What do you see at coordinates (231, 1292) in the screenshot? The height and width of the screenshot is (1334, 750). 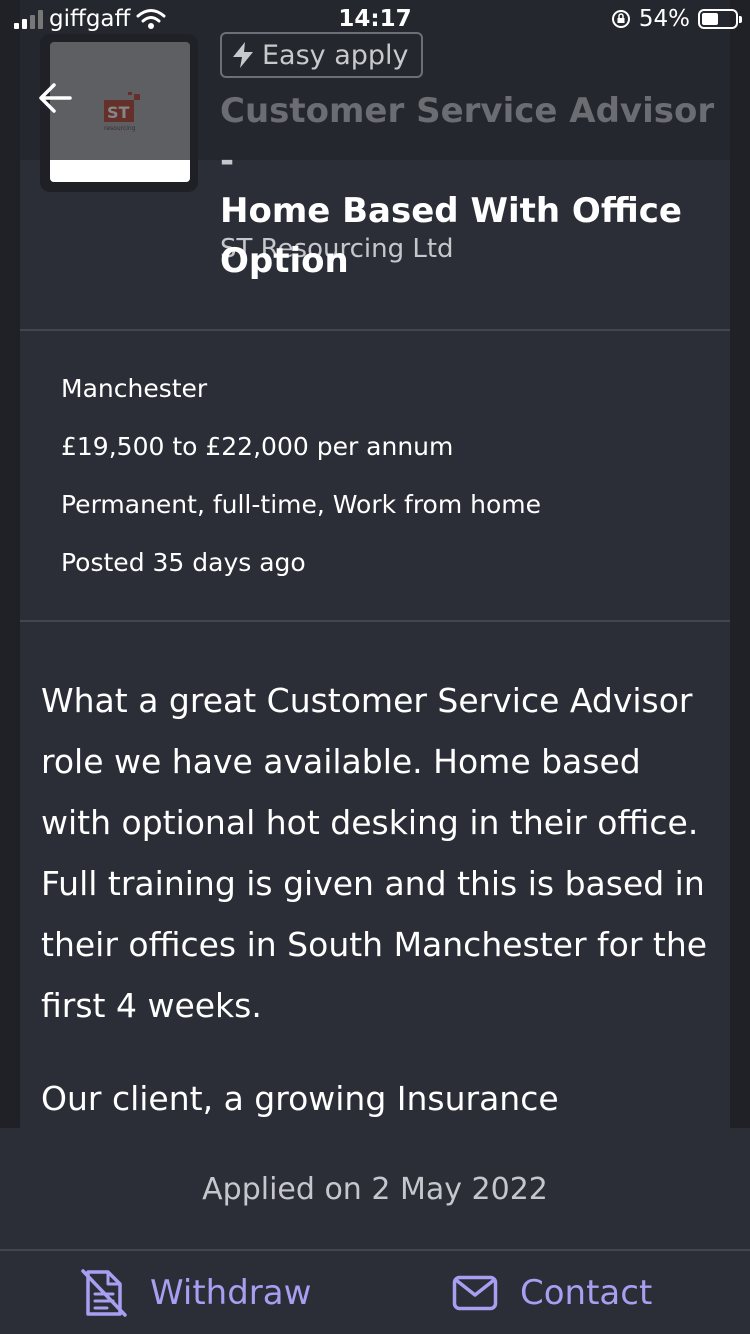 I see `withdraw-label: Withdraw` at bounding box center [231, 1292].